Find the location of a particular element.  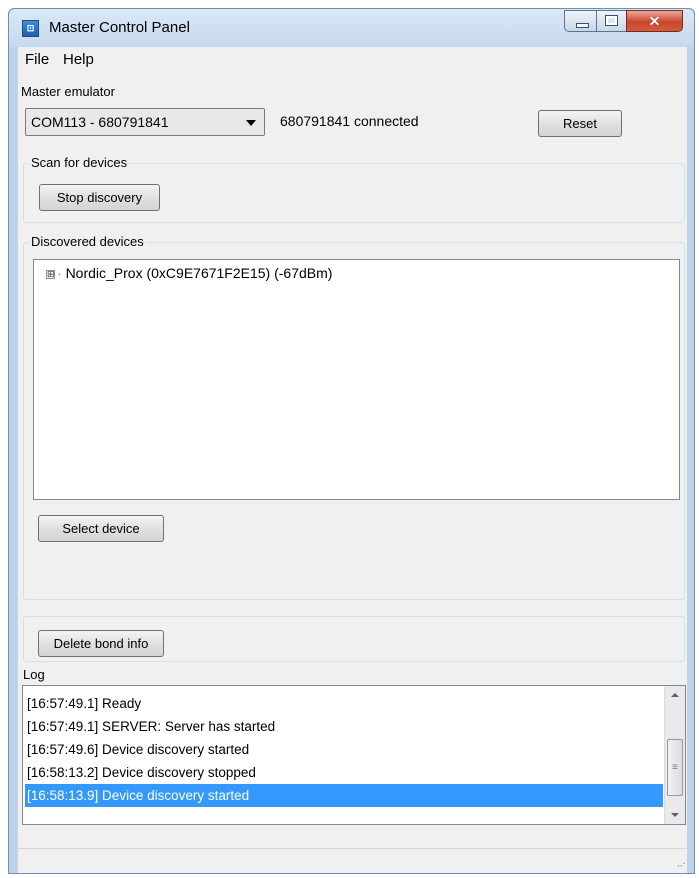

close-button: ✕ is located at coordinates (654, 21).